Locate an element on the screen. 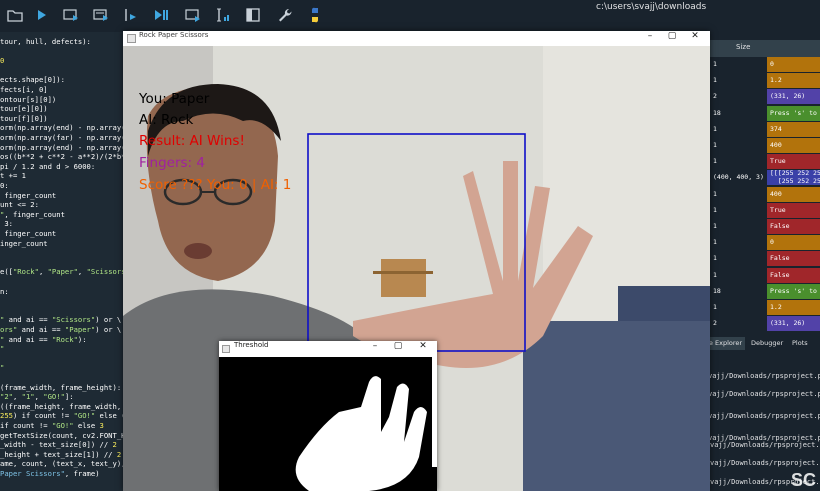  code-line: fects[i, 0] is located at coordinates (24, 90).